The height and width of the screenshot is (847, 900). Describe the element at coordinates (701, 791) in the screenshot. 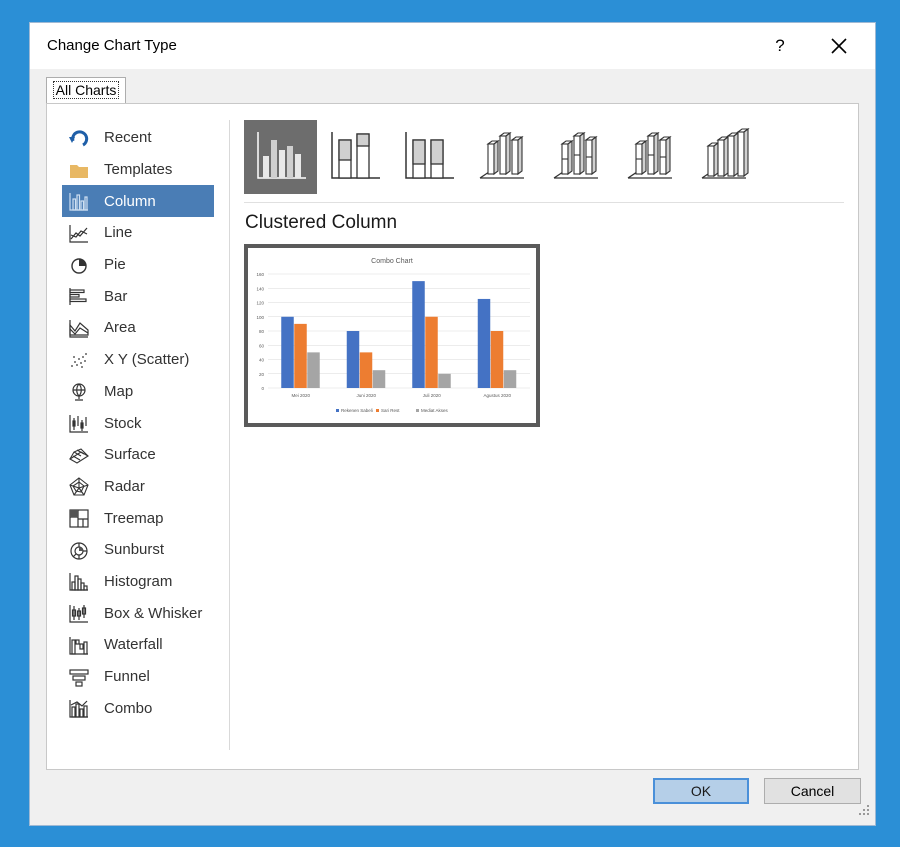

I see `ok-button: OK` at that location.